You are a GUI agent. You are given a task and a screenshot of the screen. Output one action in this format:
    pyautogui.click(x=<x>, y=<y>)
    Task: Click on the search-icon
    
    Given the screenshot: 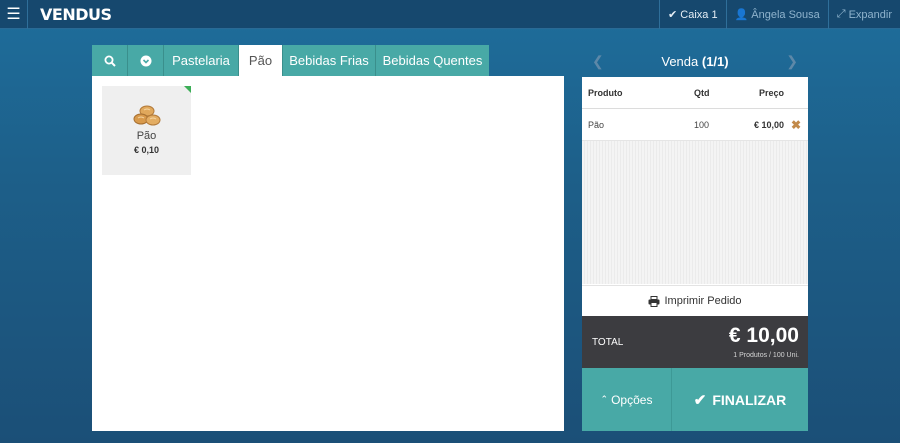 What is the action you would take?
    pyautogui.click(x=110, y=61)
    